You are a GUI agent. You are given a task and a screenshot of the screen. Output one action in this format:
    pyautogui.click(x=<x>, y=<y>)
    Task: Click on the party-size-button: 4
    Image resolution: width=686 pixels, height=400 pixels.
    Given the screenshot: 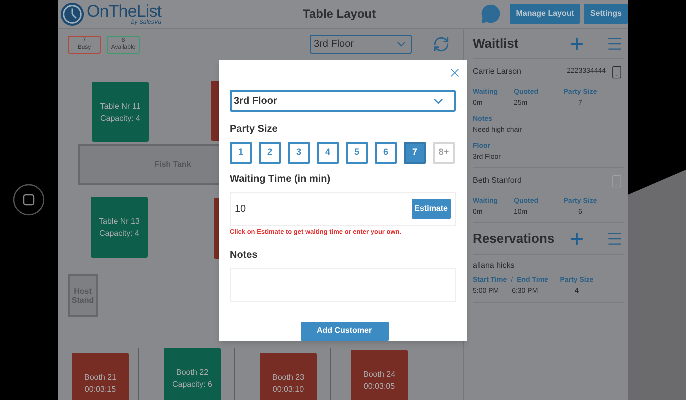 What is the action you would take?
    pyautogui.click(x=328, y=153)
    